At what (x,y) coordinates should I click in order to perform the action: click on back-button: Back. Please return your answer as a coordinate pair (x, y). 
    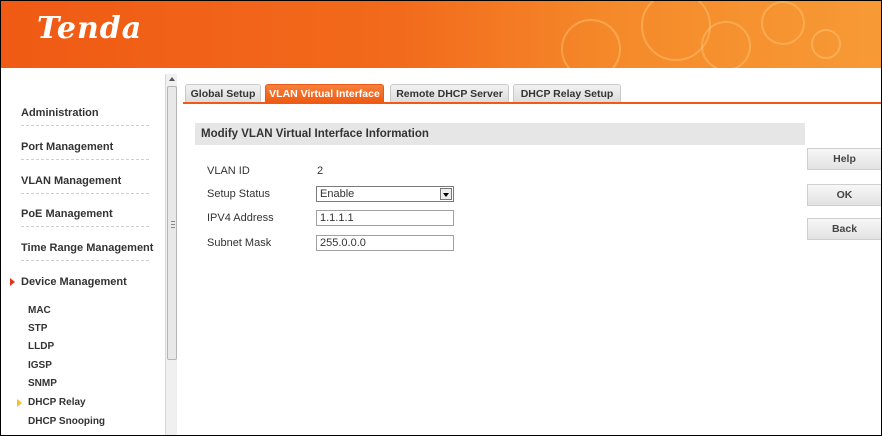
    Looking at the image, I should click on (844, 229).